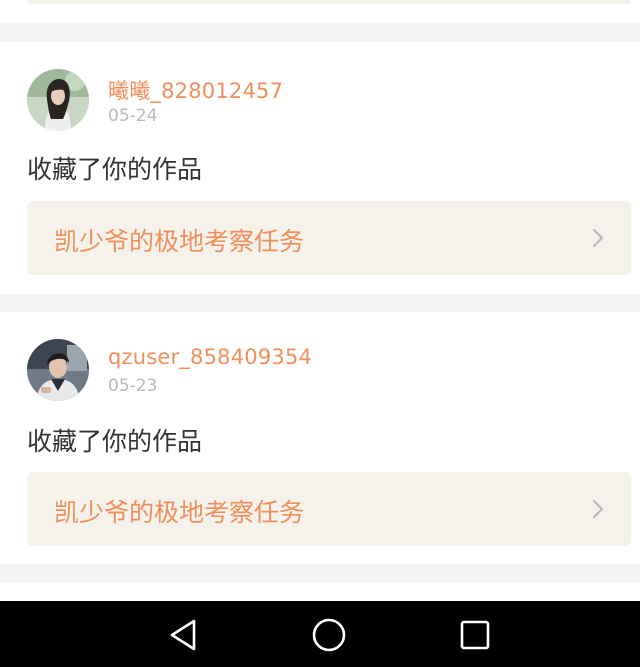 The height and width of the screenshot is (667, 640). Describe the element at coordinates (320, 592) in the screenshot. I see `next-card-partial` at that location.